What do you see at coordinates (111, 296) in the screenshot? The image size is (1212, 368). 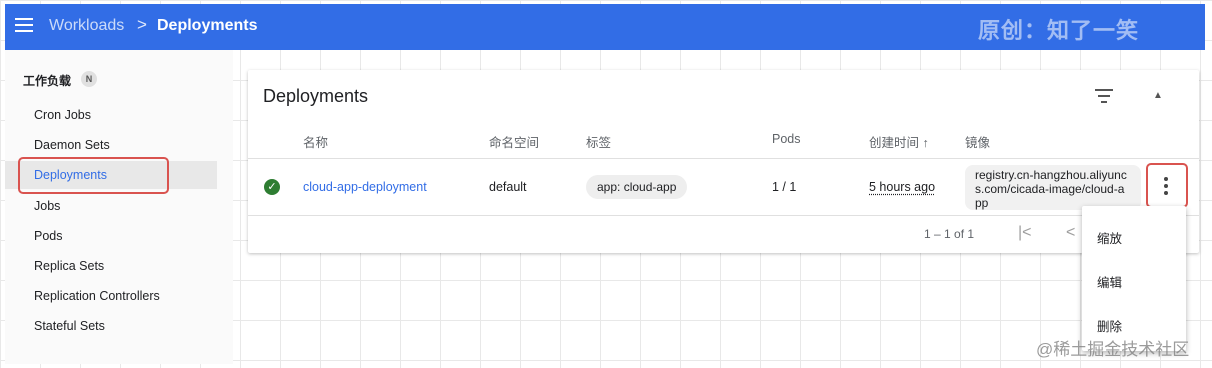 I see `sidebar-item-replication-controllers: Replication Controllers` at bounding box center [111, 296].